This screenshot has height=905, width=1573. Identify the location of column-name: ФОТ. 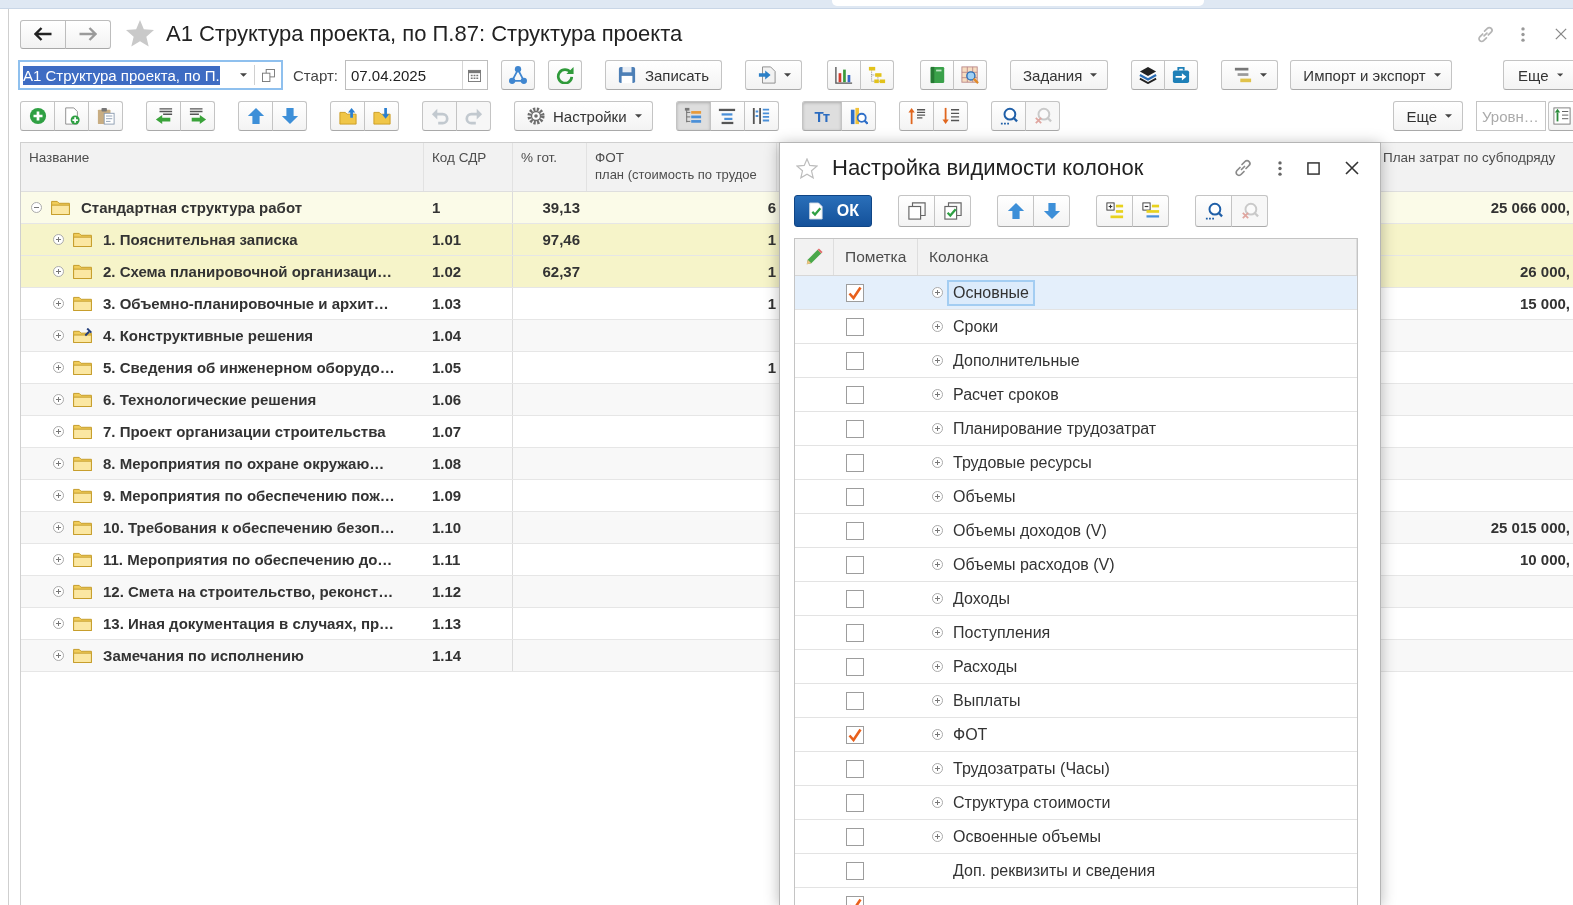
(970, 734).